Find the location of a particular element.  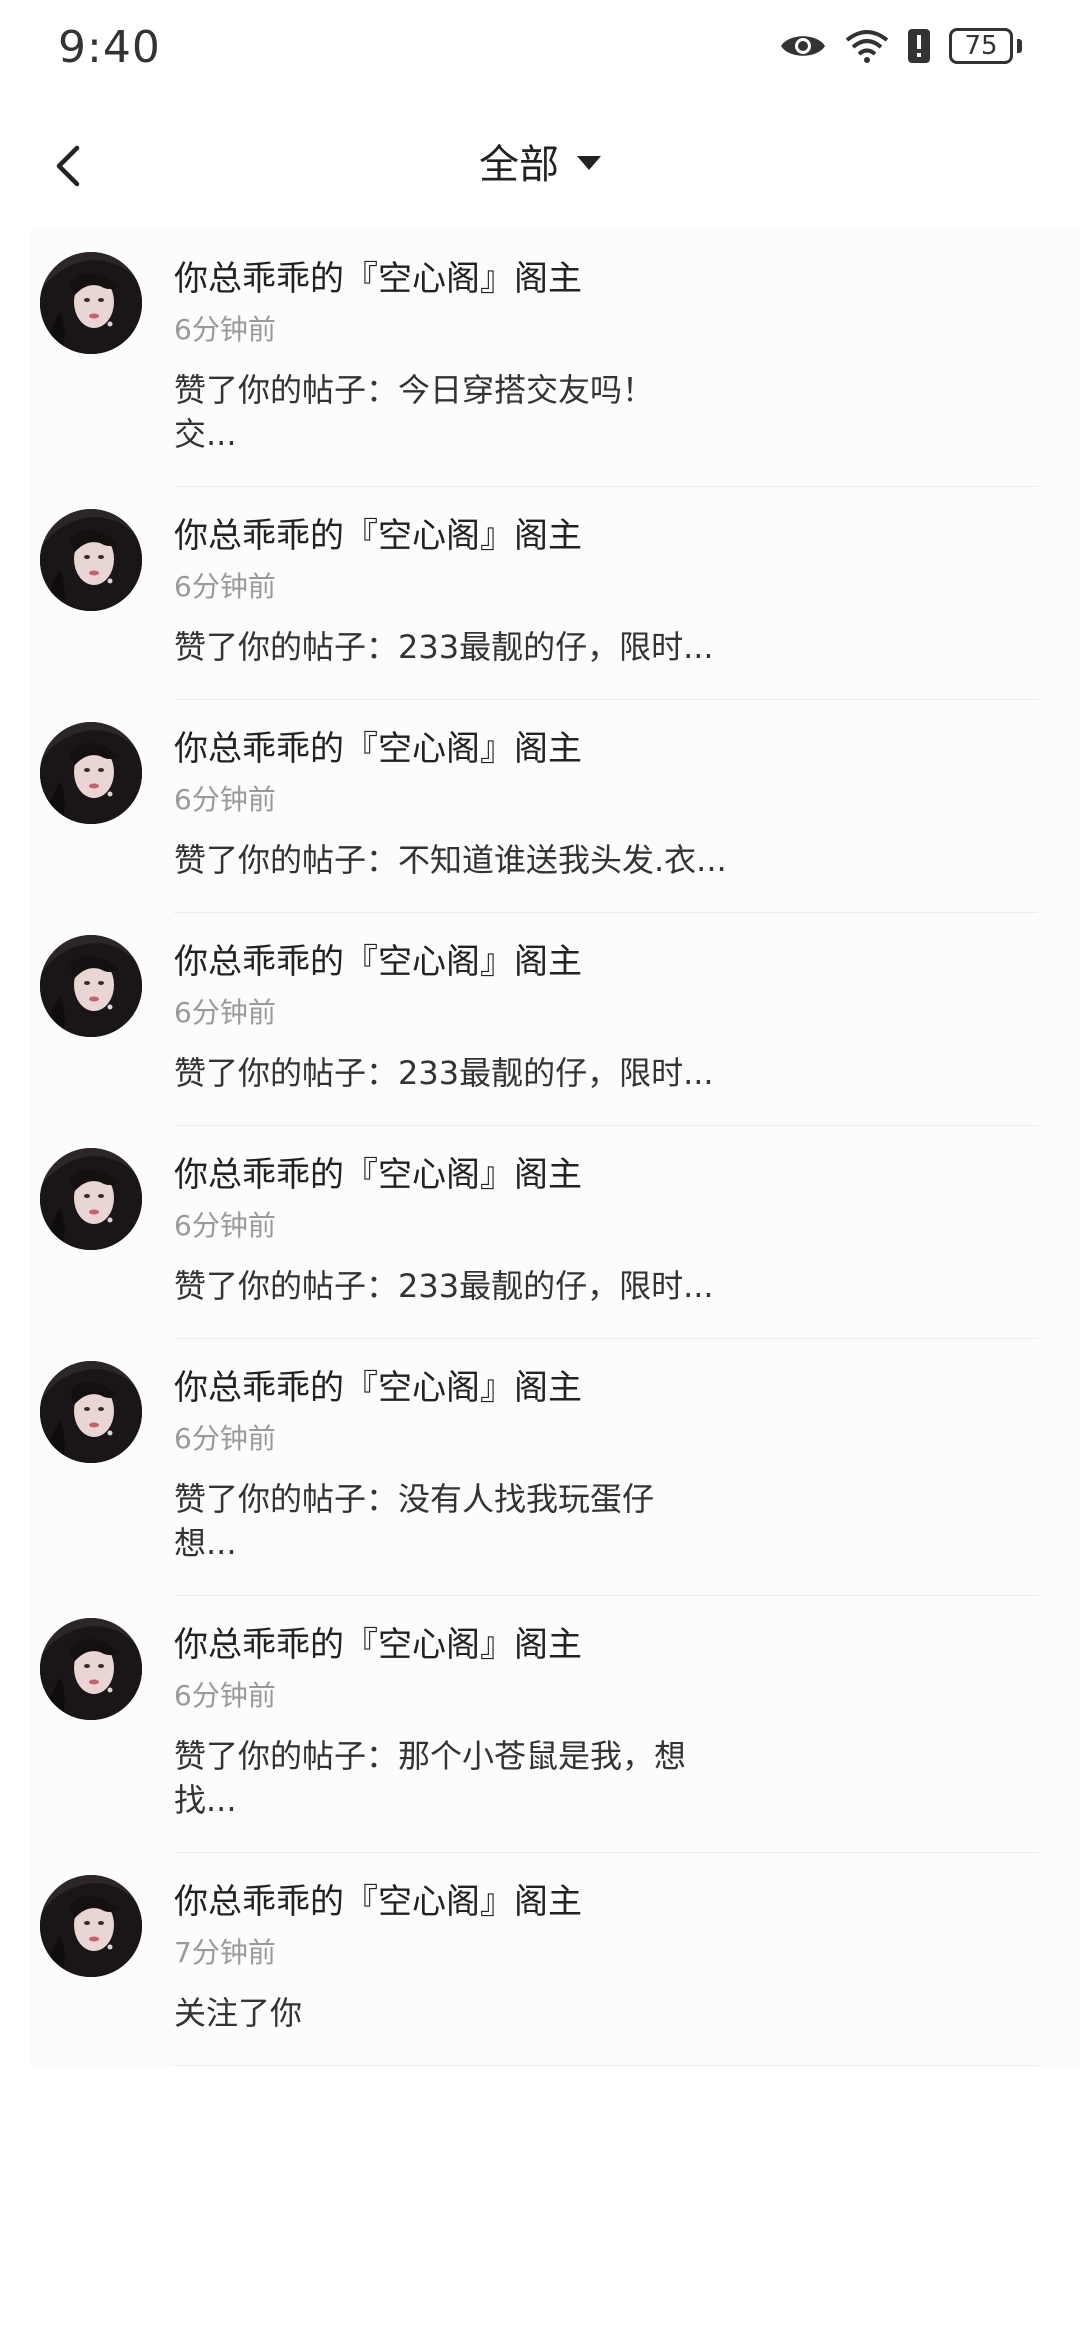

caret-down-icon is located at coordinates (589, 163).